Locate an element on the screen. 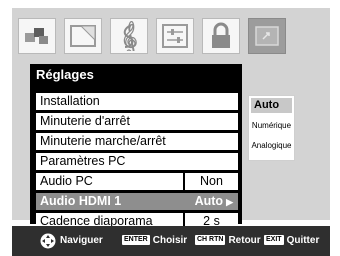  ch-rtn-key-badge: CH RTN is located at coordinates (210, 240).